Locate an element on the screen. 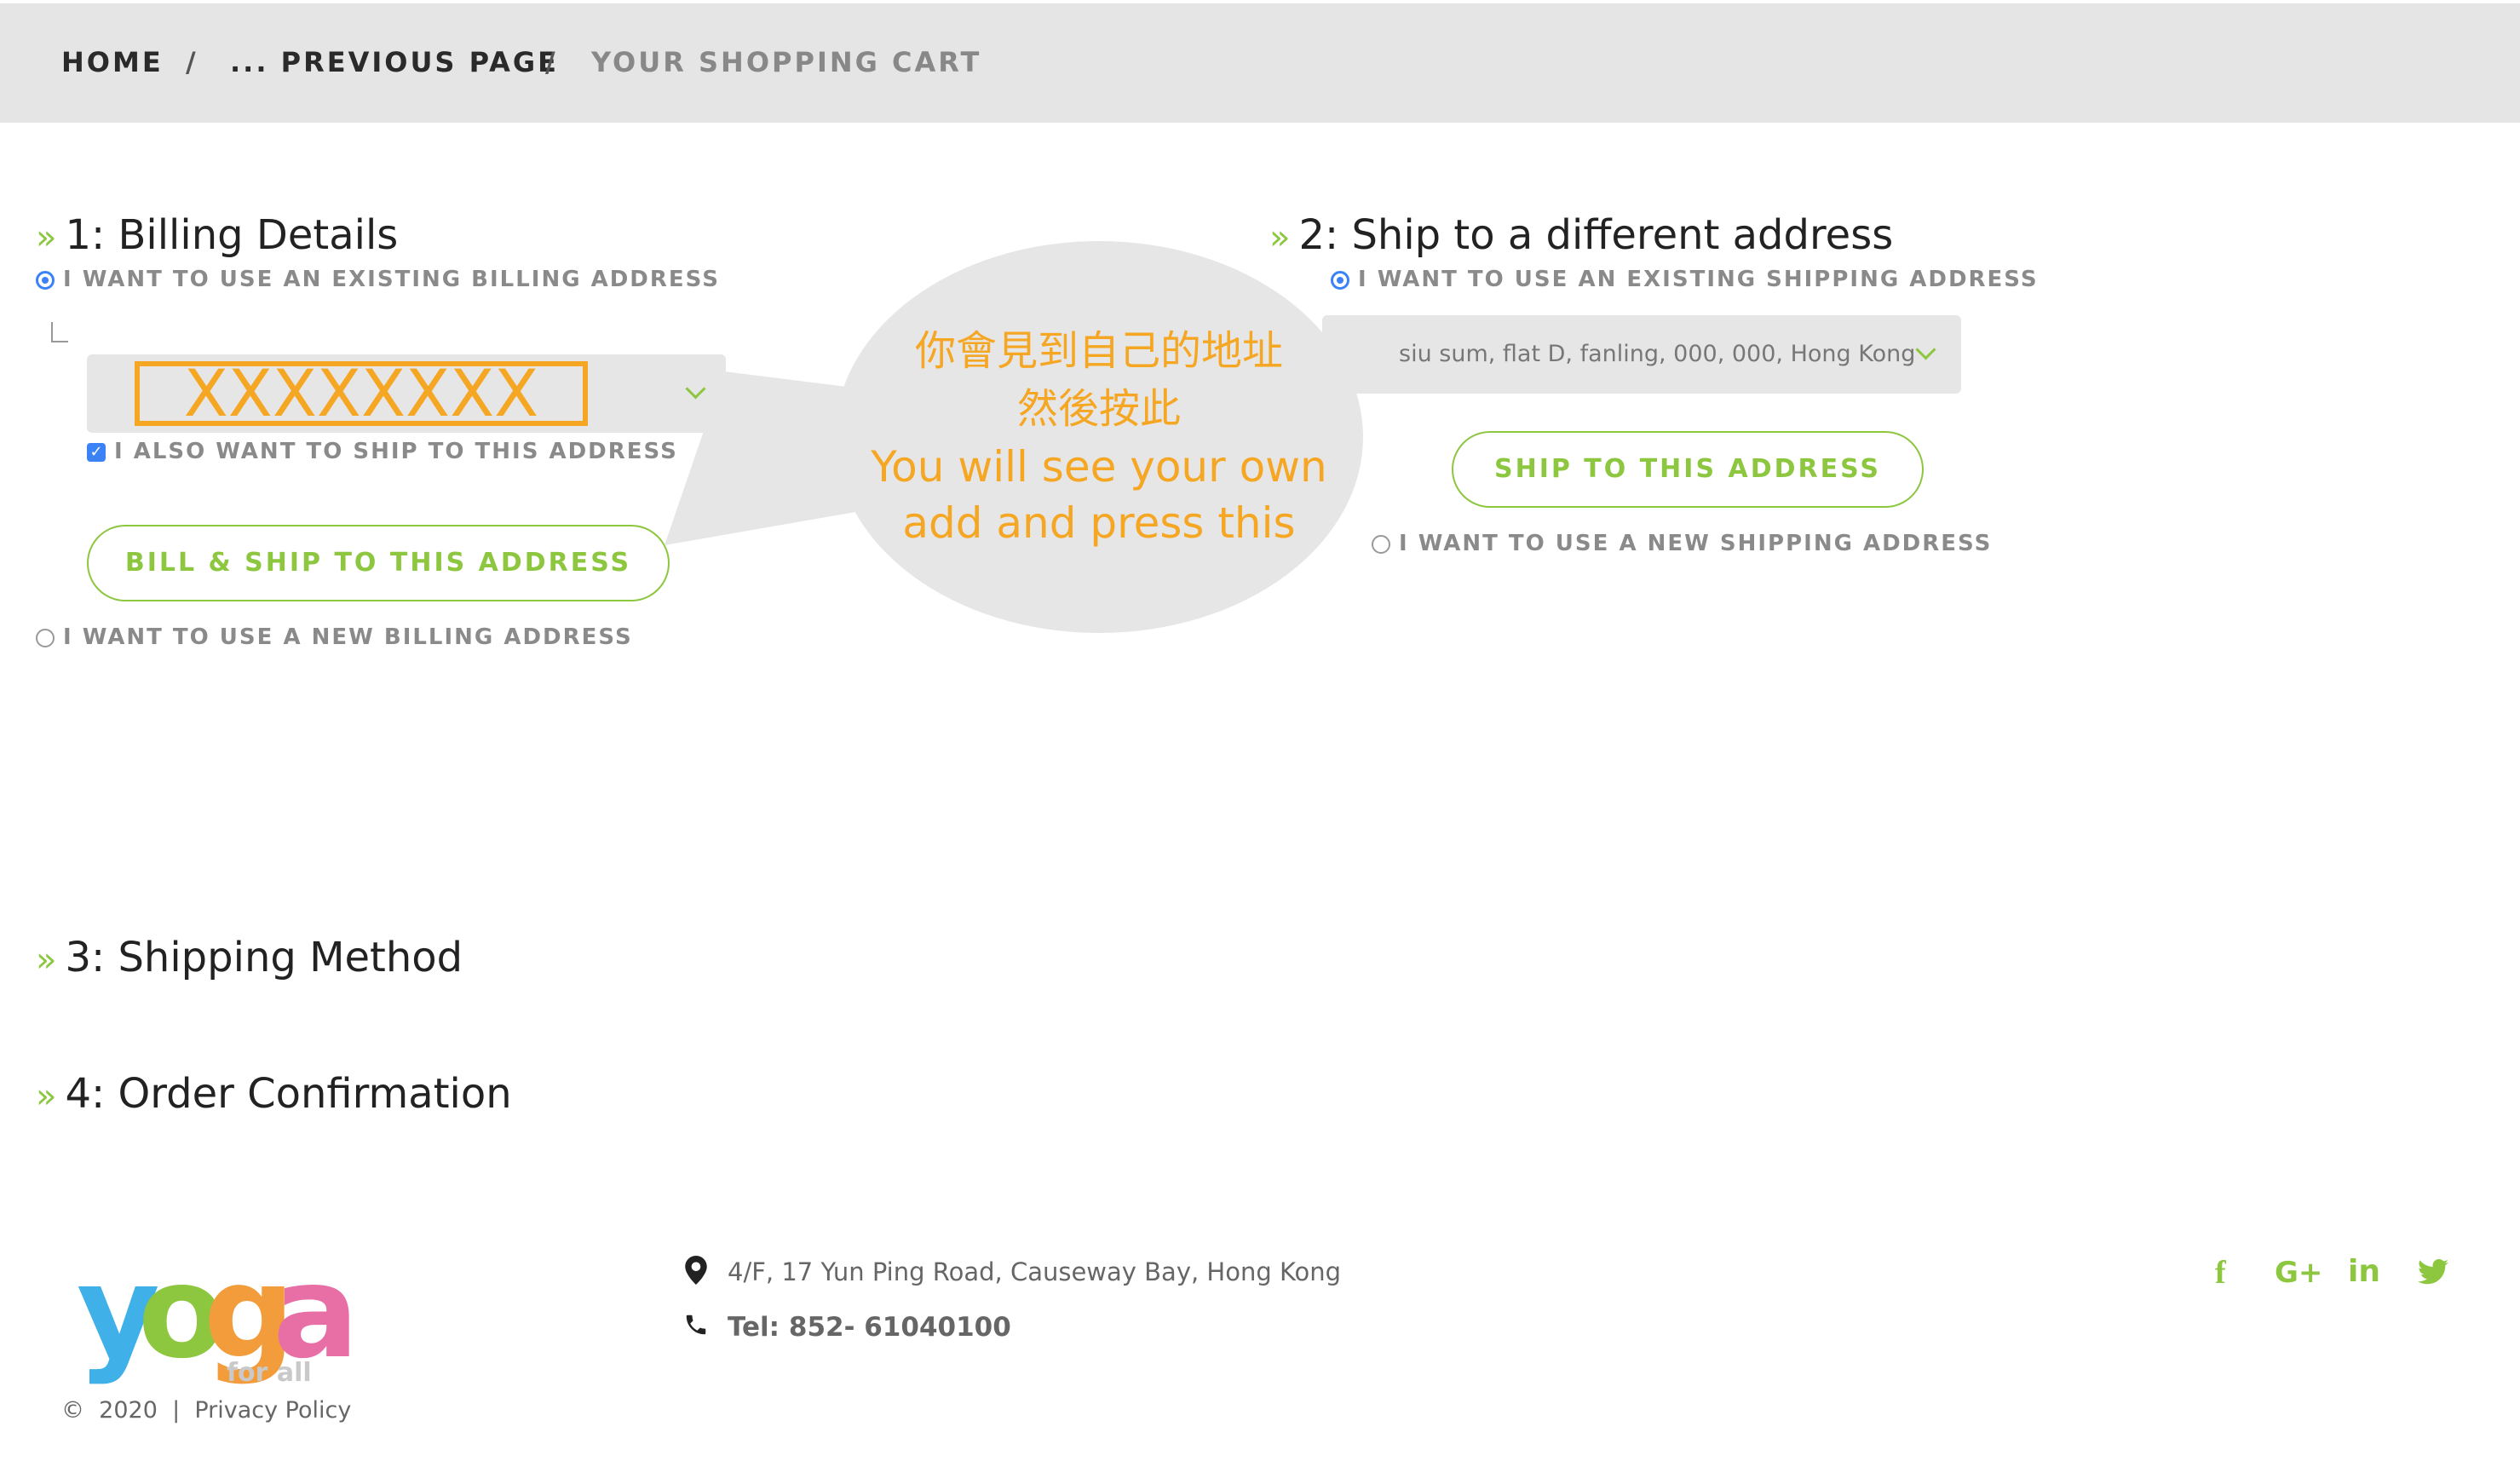 The width and height of the screenshot is (2520, 1467). linkedin-icon: in is located at coordinates (2364, 1271).